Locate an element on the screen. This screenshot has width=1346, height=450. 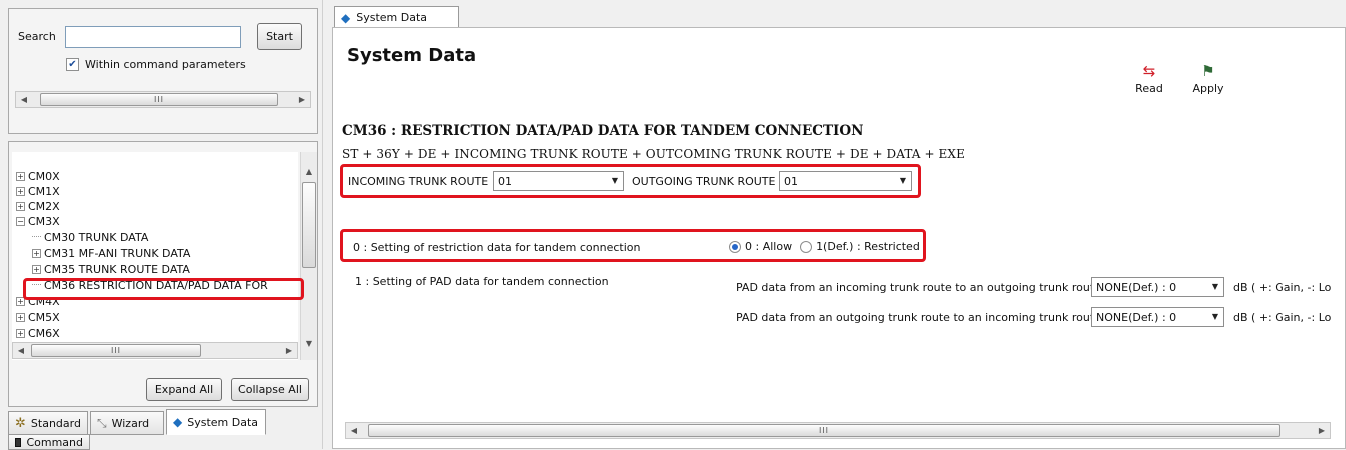
tree-node-label: CM31 MF-ANI TRUNK DATA is located at coordinates (117, 253).